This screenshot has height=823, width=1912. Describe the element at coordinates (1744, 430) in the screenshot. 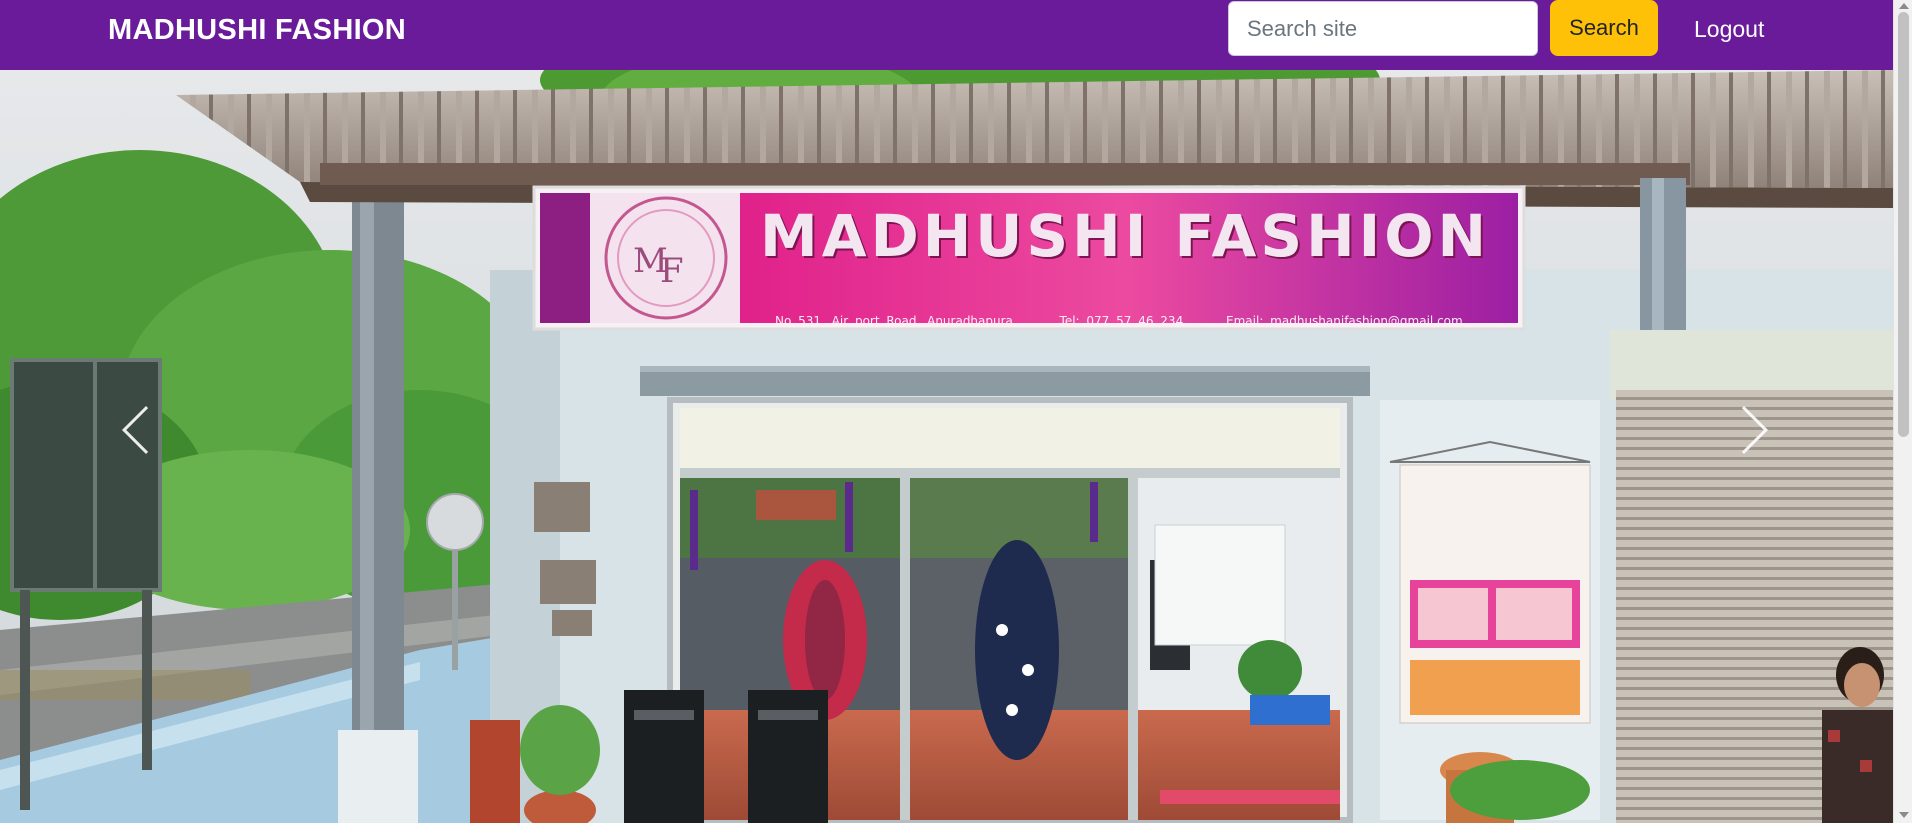

I see `chevron-right-icon` at that location.